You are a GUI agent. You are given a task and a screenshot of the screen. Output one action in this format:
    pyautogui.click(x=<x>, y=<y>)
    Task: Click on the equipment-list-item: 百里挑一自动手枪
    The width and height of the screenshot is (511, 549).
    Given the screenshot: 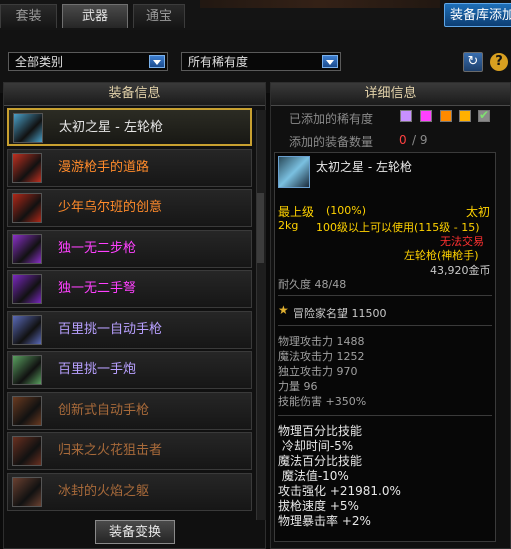 What is the action you would take?
    pyautogui.click(x=129, y=329)
    